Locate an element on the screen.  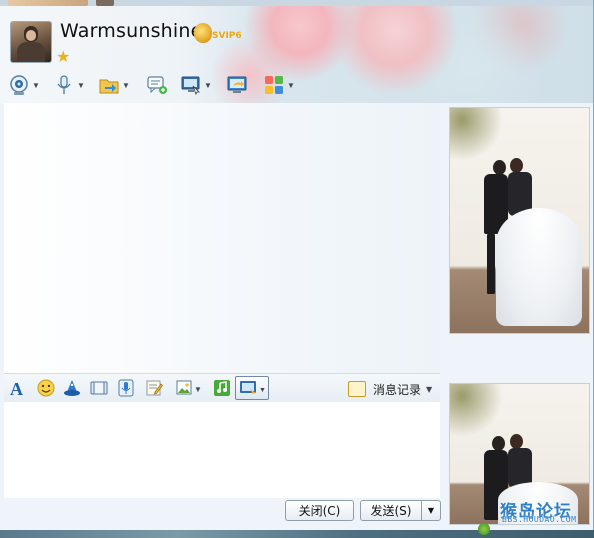
font-icon: A is located at coordinates (18, 389).